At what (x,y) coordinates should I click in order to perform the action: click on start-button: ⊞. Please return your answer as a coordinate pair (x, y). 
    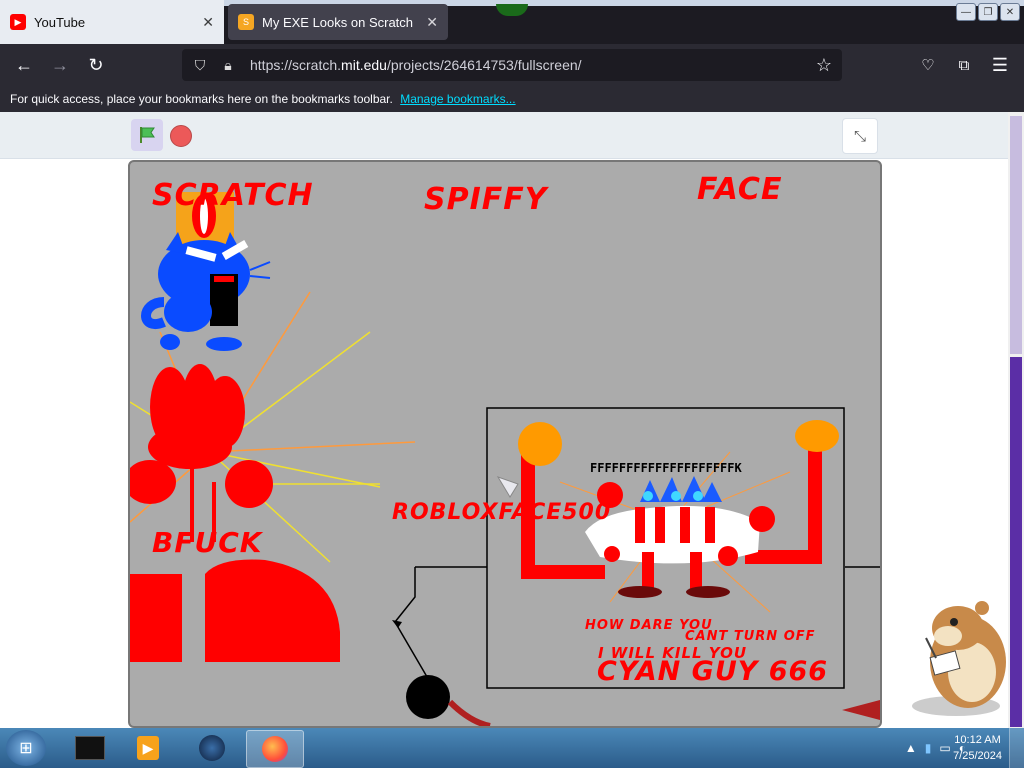
    Looking at the image, I should click on (26, 748).